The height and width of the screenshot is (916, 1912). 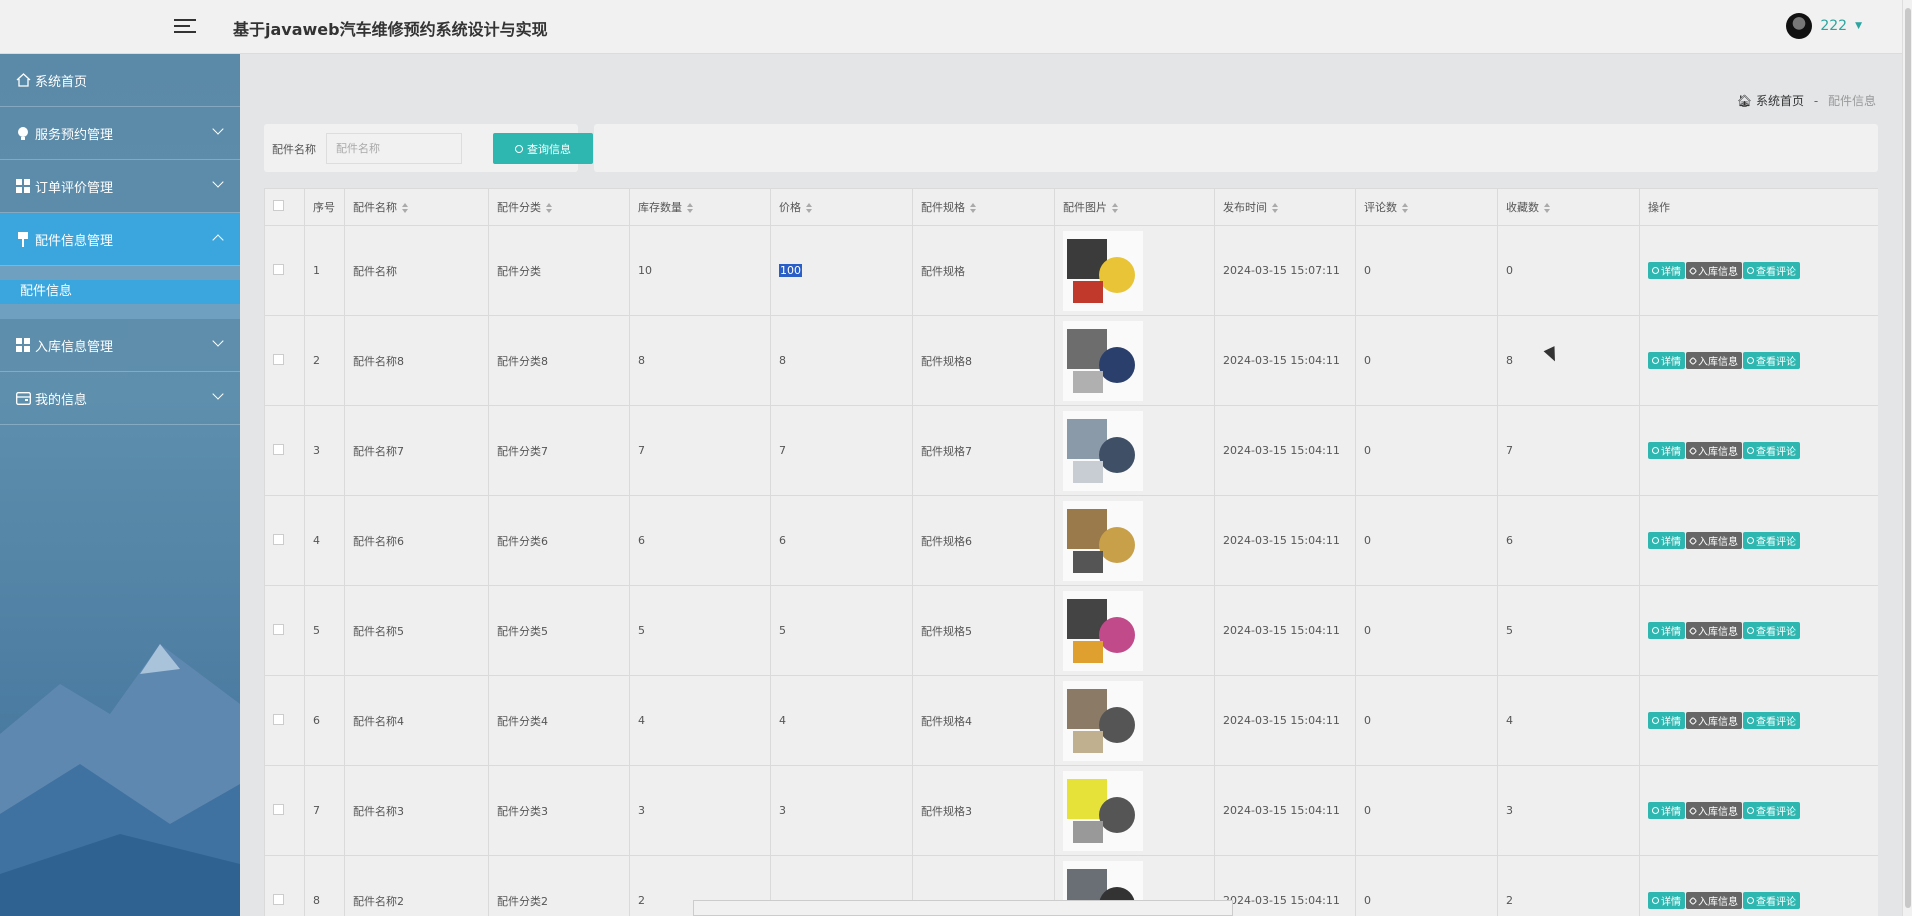 What do you see at coordinates (218, 182) in the screenshot?
I see `chevron-down-icon` at bounding box center [218, 182].